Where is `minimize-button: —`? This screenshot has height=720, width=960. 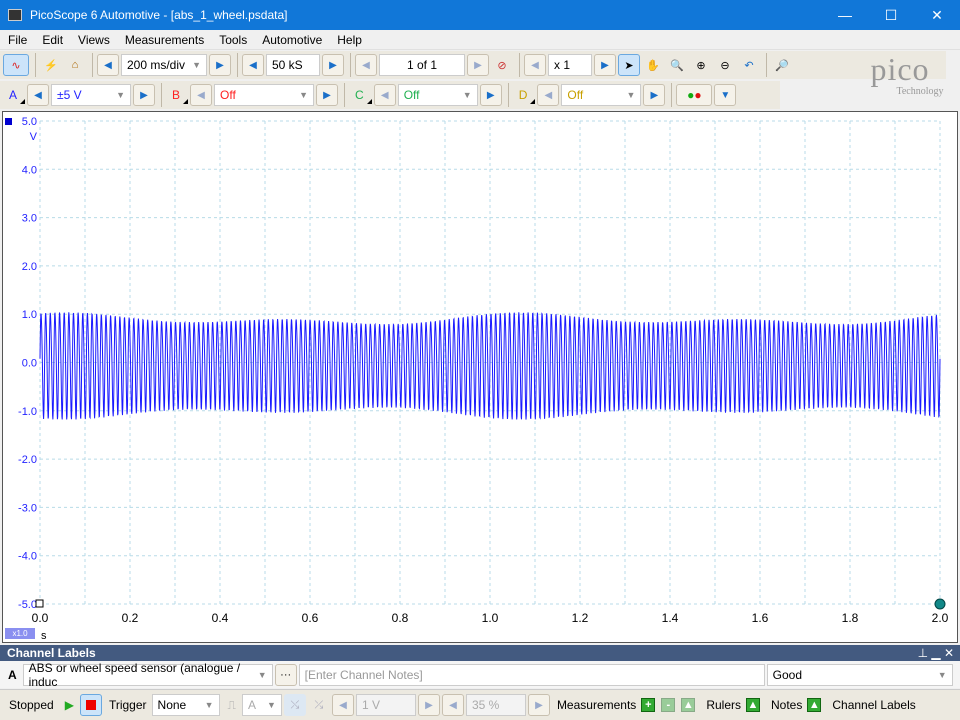 minimize-button: — is located at coordinates (845, 15).